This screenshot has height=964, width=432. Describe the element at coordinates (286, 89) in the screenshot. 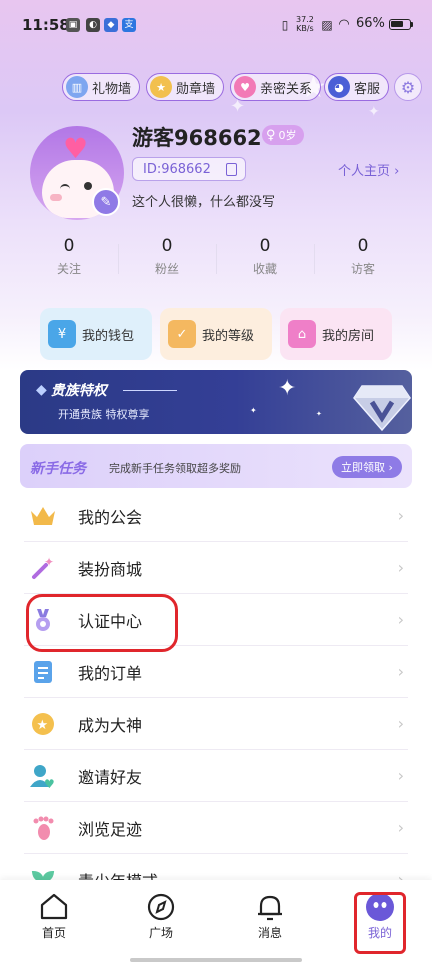

I see `intimate-relation-label: 亲密关系` at that location.